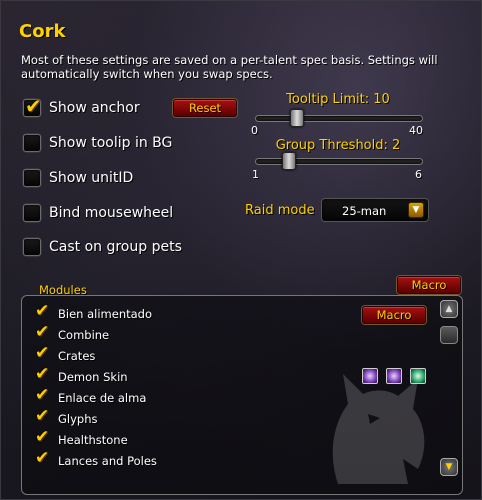 The height and width of the screenshot is (500, 482). What do you see at coordinates (32, 213) in the screenshot?
I see `bind-mousewheel-checkbox` at bounding box center [32, 213].